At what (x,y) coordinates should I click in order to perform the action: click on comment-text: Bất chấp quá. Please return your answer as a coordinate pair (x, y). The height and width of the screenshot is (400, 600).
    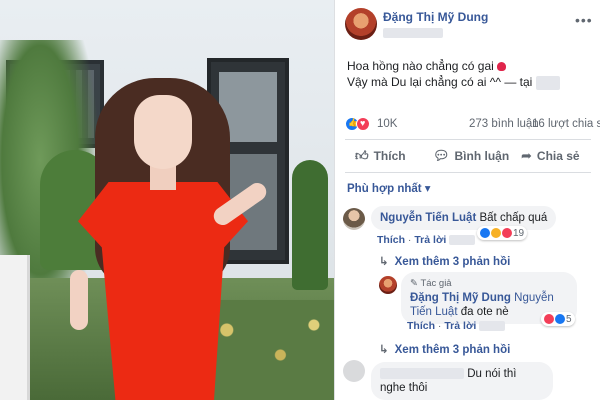
    Looking at the image, I should click on (513, 218).